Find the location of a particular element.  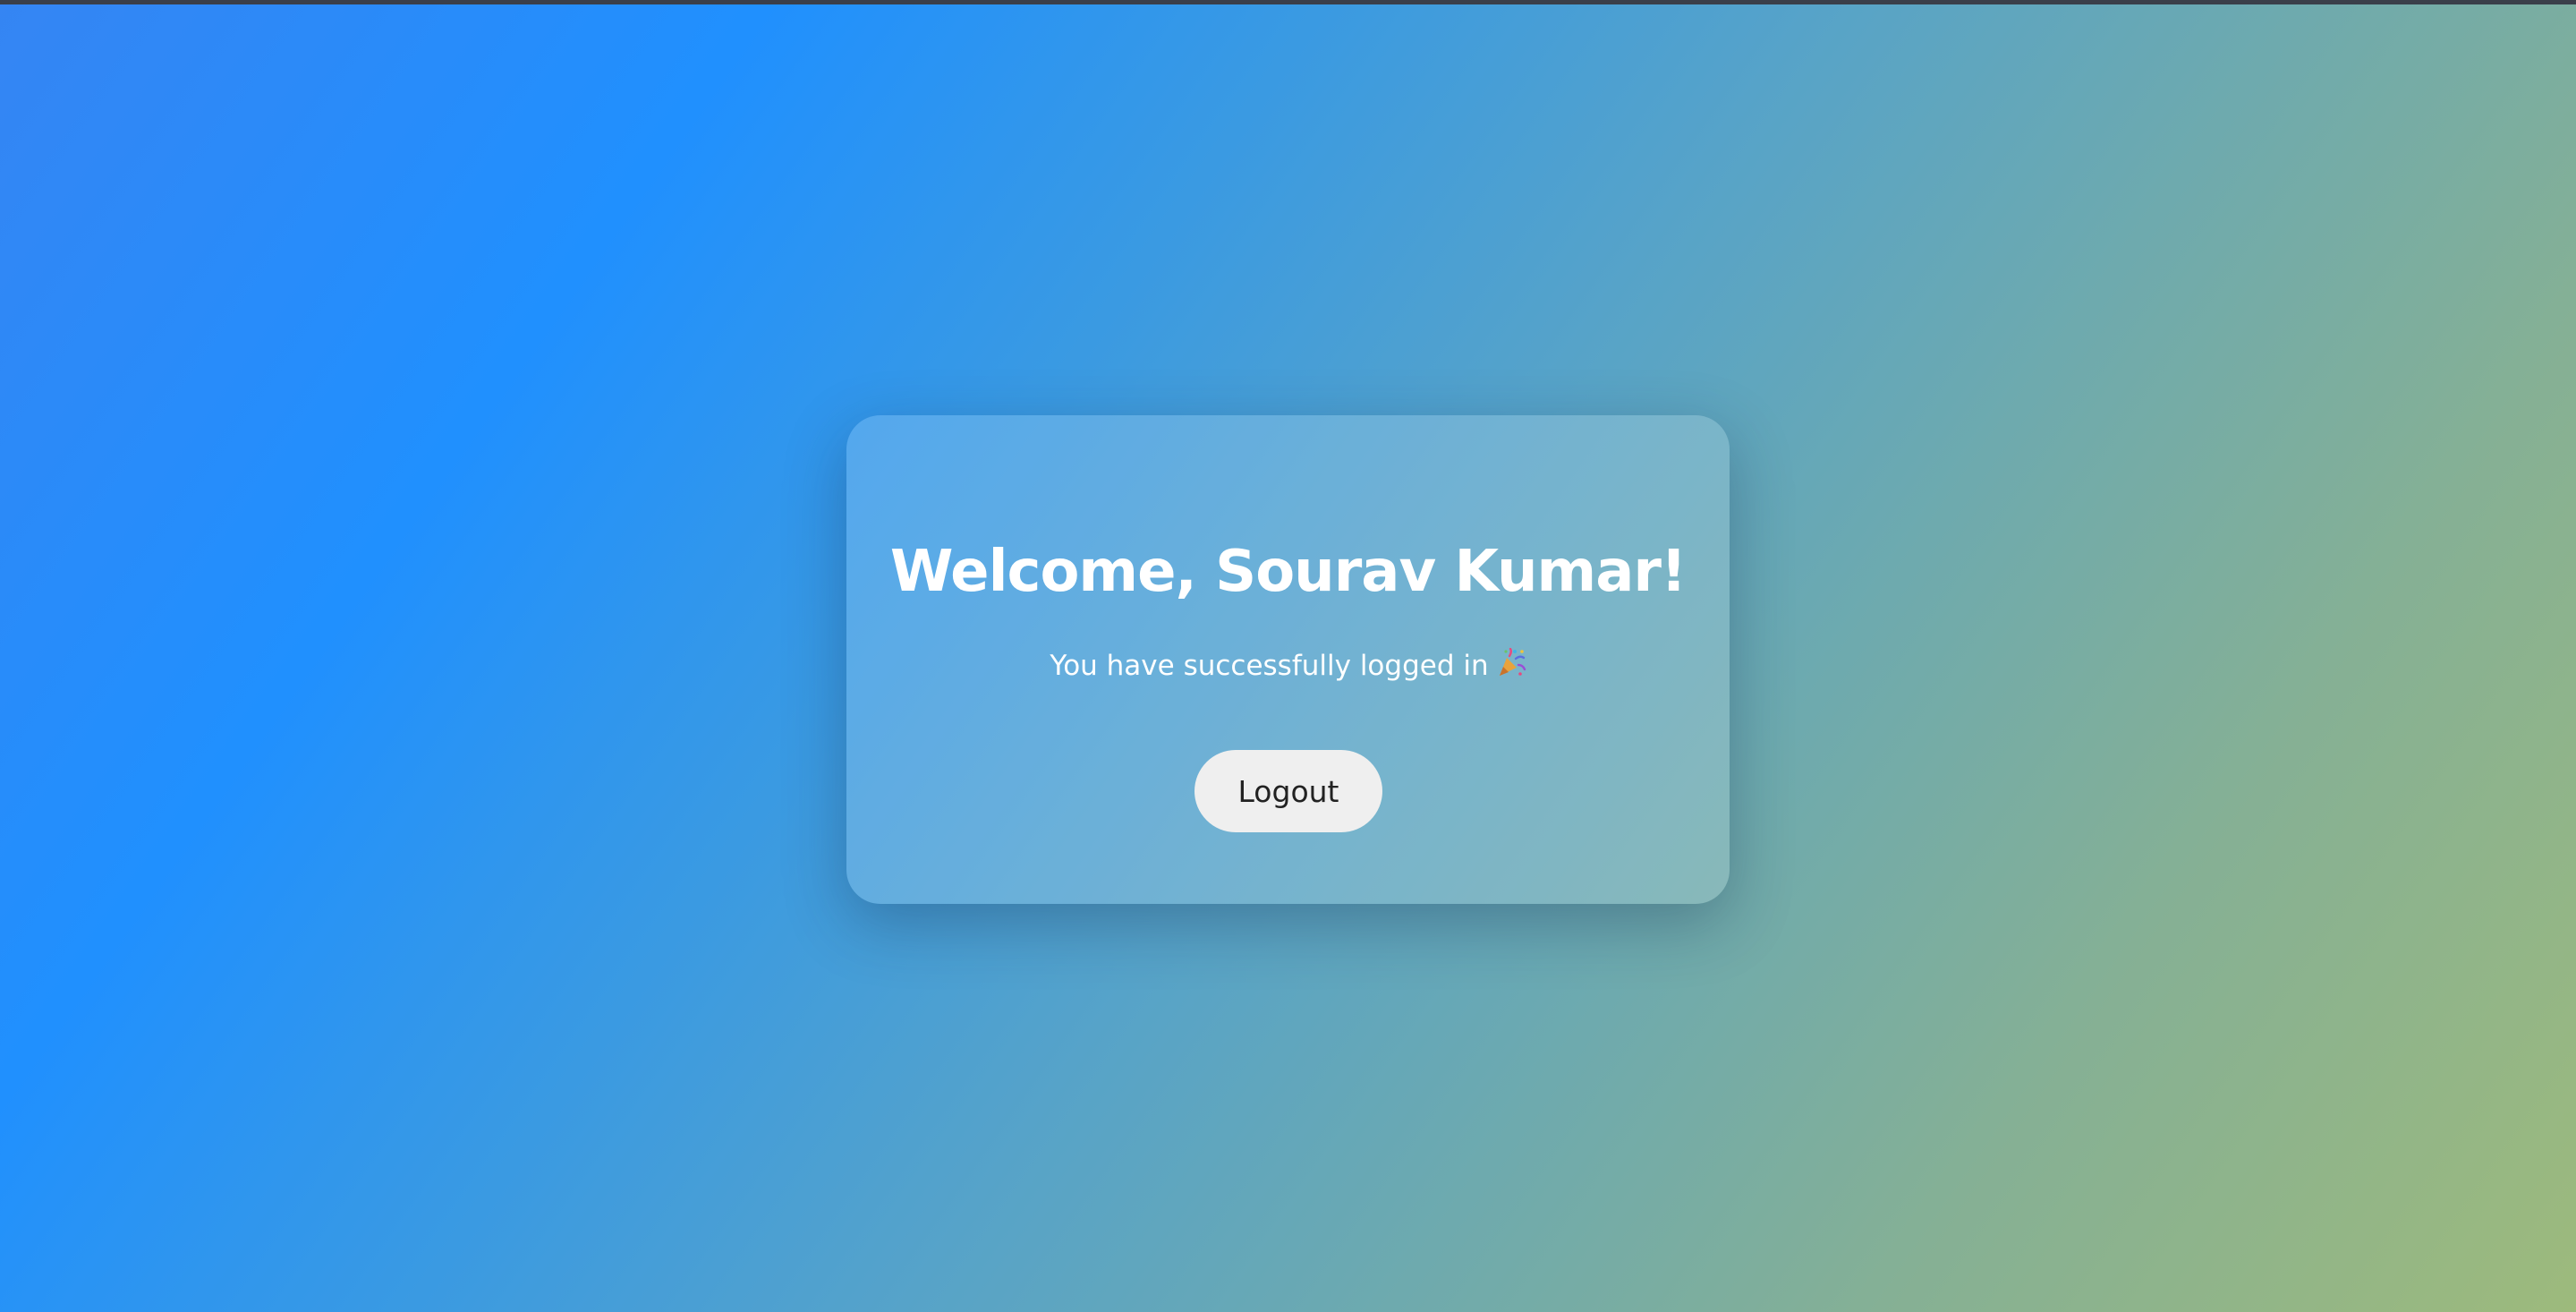

success-message-line: You have successfully logged in is located at coordinates (1288, 666).